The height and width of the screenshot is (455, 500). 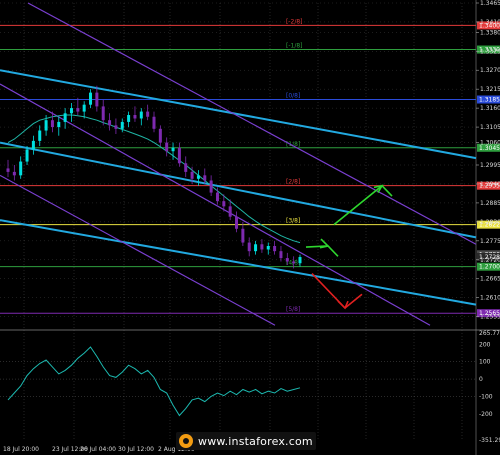 What do you see at coordinates (490, 108) in the screenshot?
I see `price-tick-label: 1.3160` at bounding box center [490, 108].